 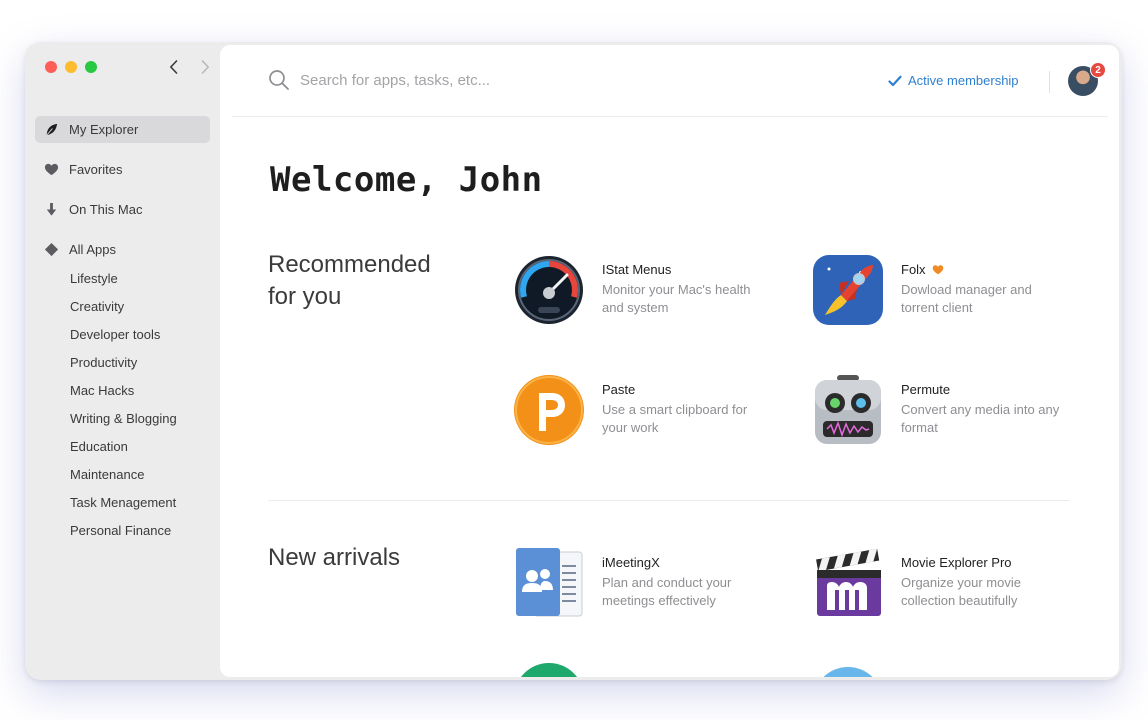 What do you see at coordinates (51, 210) in the screenshot?
I see `download-arrow-icon` at bounding box center [51, 210].